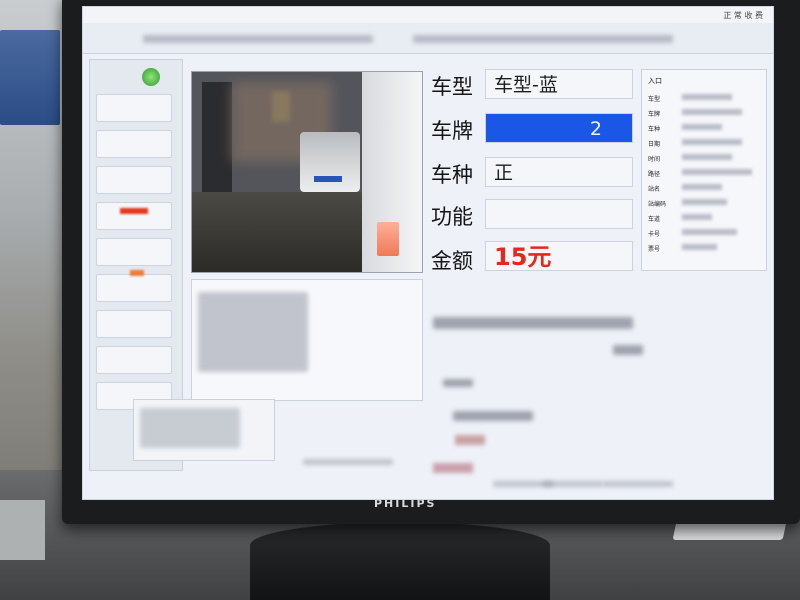 The height and width of the screenshot is (600, 800). I want to click on bottom-blur, so click(190, 428).